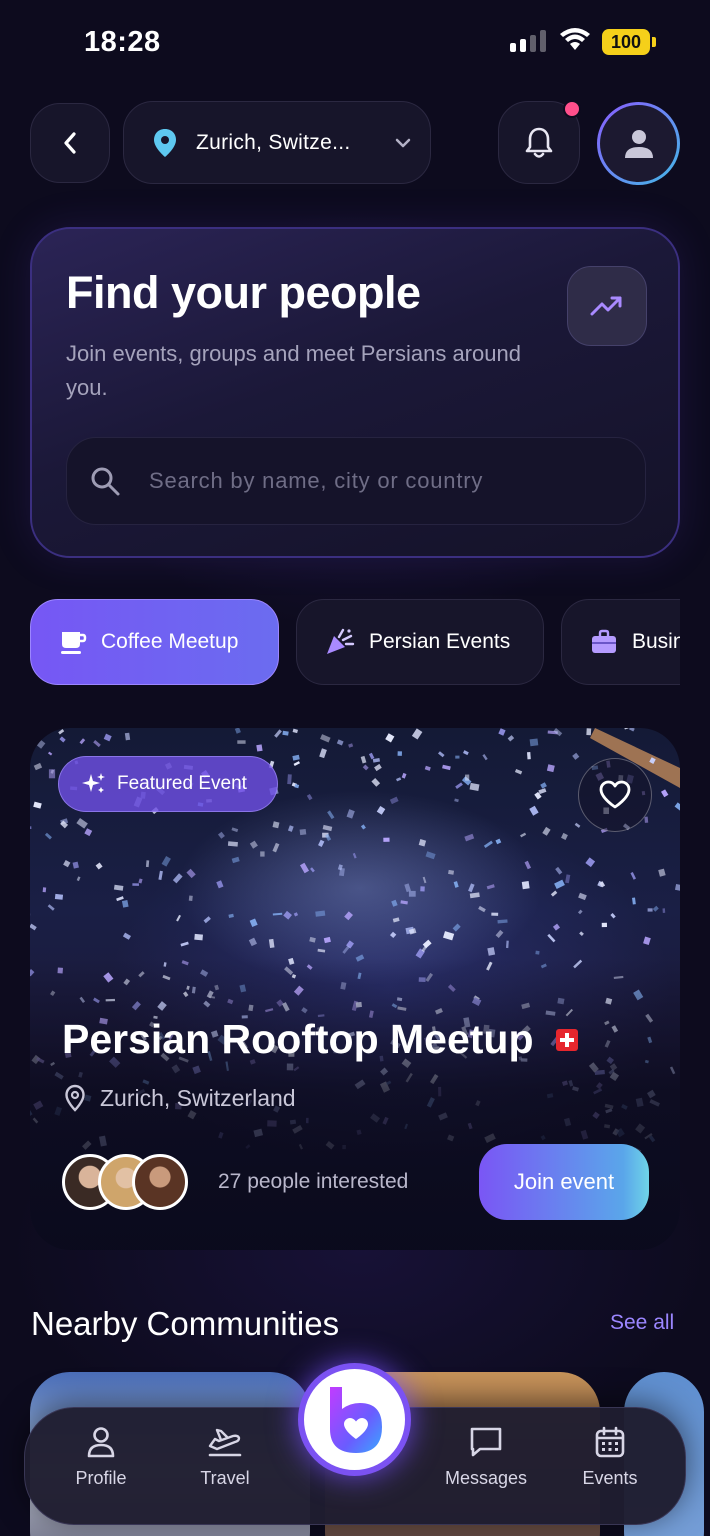 The height and width of the screenshot is (1536, 710). Describe the element at coordinates (610, 1442) in the screenshot. I see `calendar-icon` at that location.